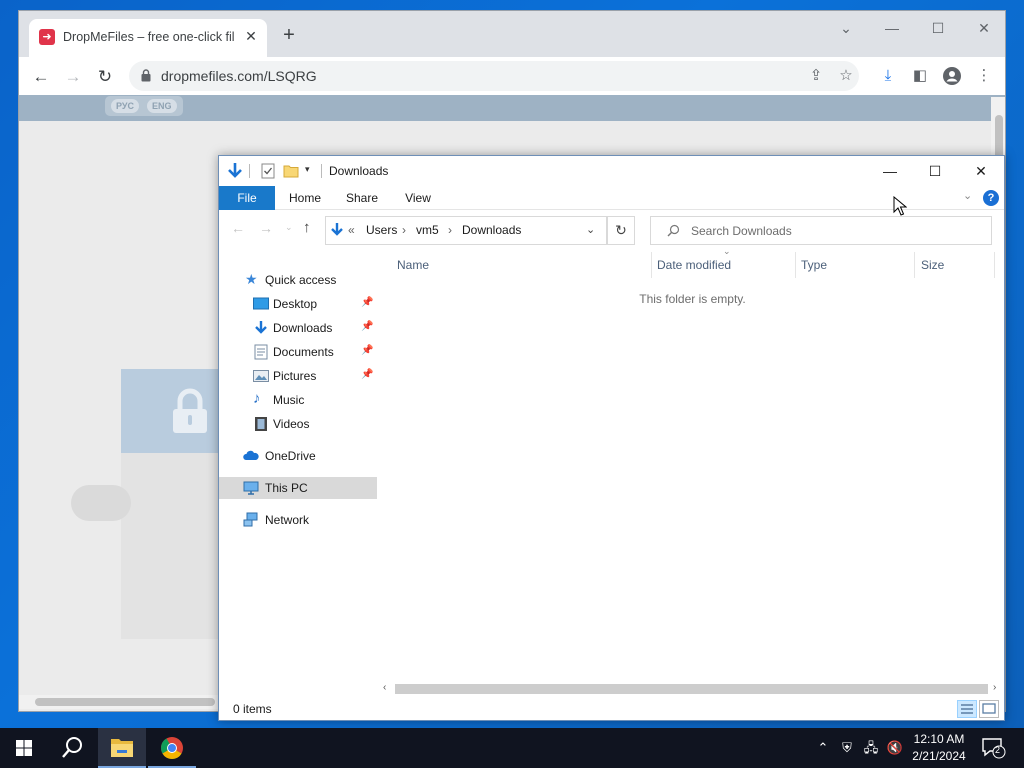  What do you see at coordinates (512, 748) in the screenshot?
I see `taskbar: ⌃ ⛨ 🖧 🔇 12:10 AM 2/21/2024 2` at bounding box center [512, 748].